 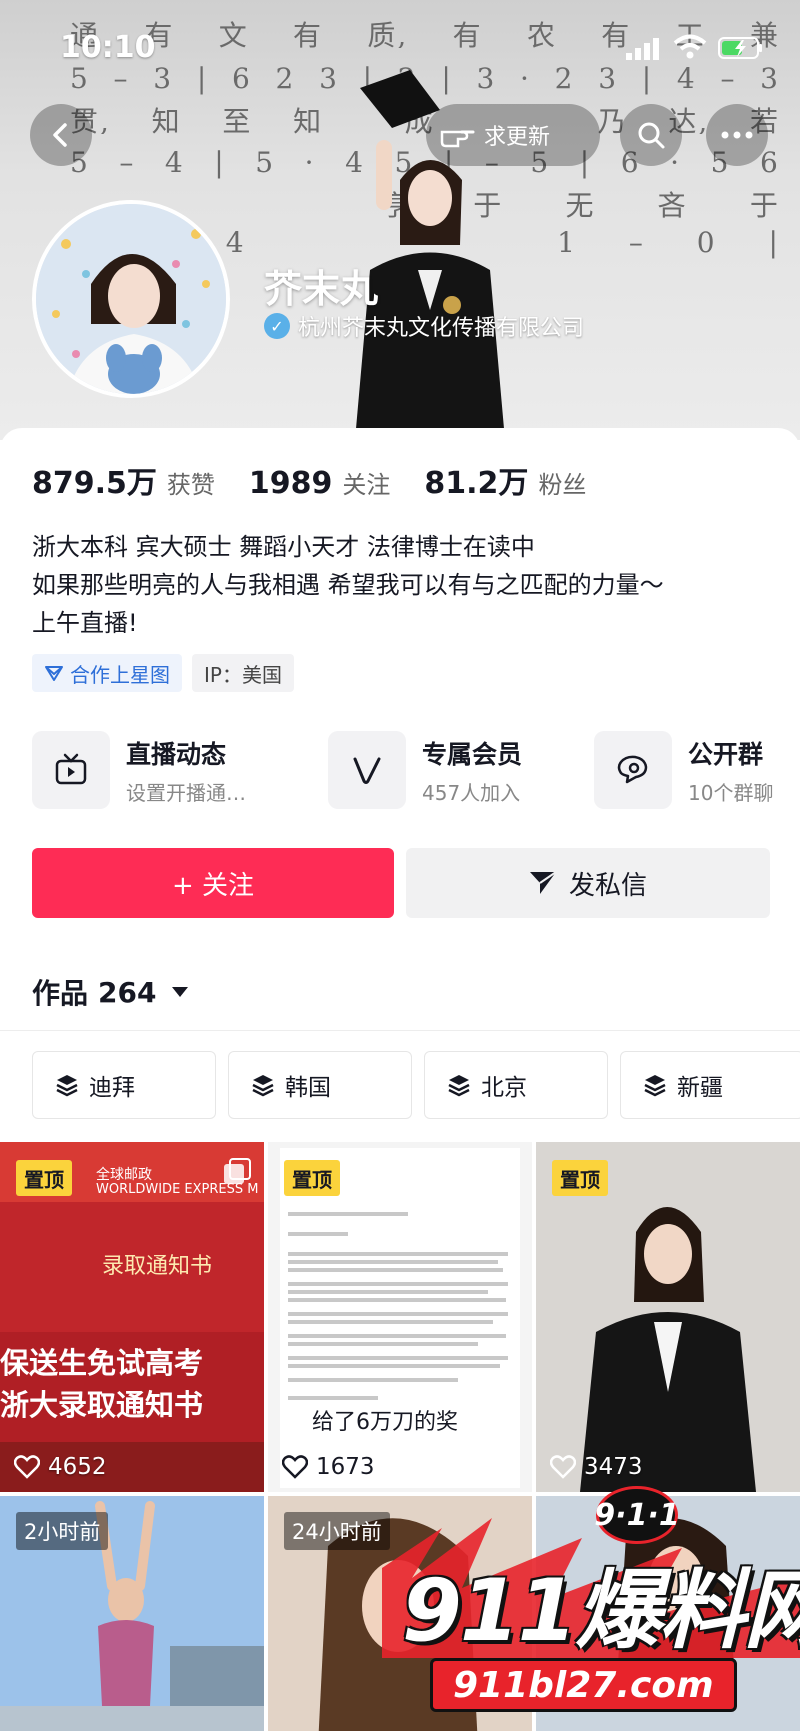 I want to click on watermark-main-text: 911爆料网, so click(x=601, y=1611).